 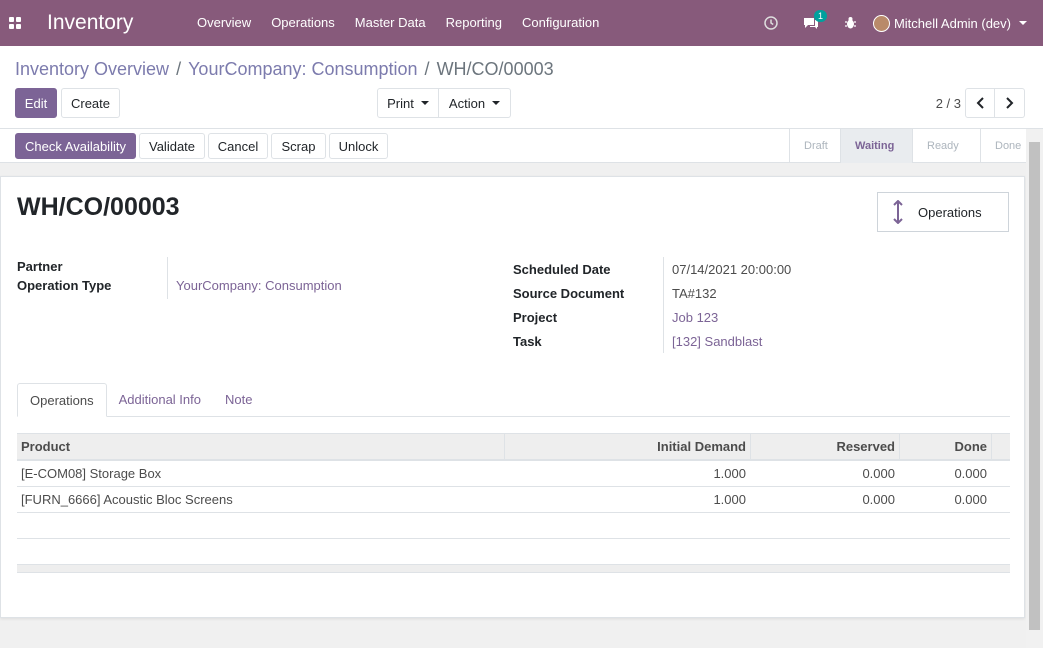 What do you see at coordinates (811, 20) in the screenshot?
I see `messages-icon: 1` at bounding box center [811, 20].